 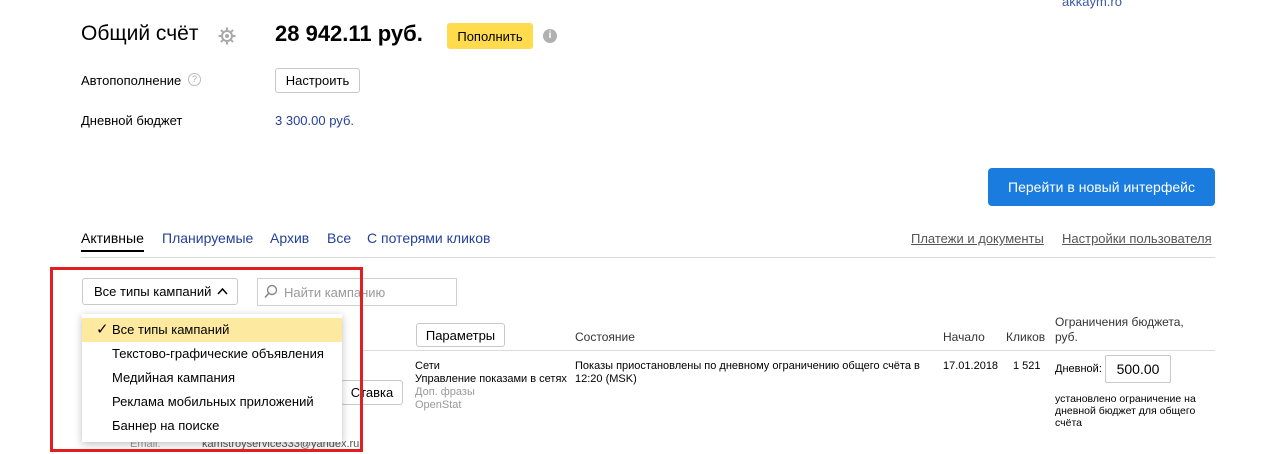 What do you see at coordinates (460, 335) in the screenshot?
I see `params-button: Параметры` at bounding box center [460, 335].